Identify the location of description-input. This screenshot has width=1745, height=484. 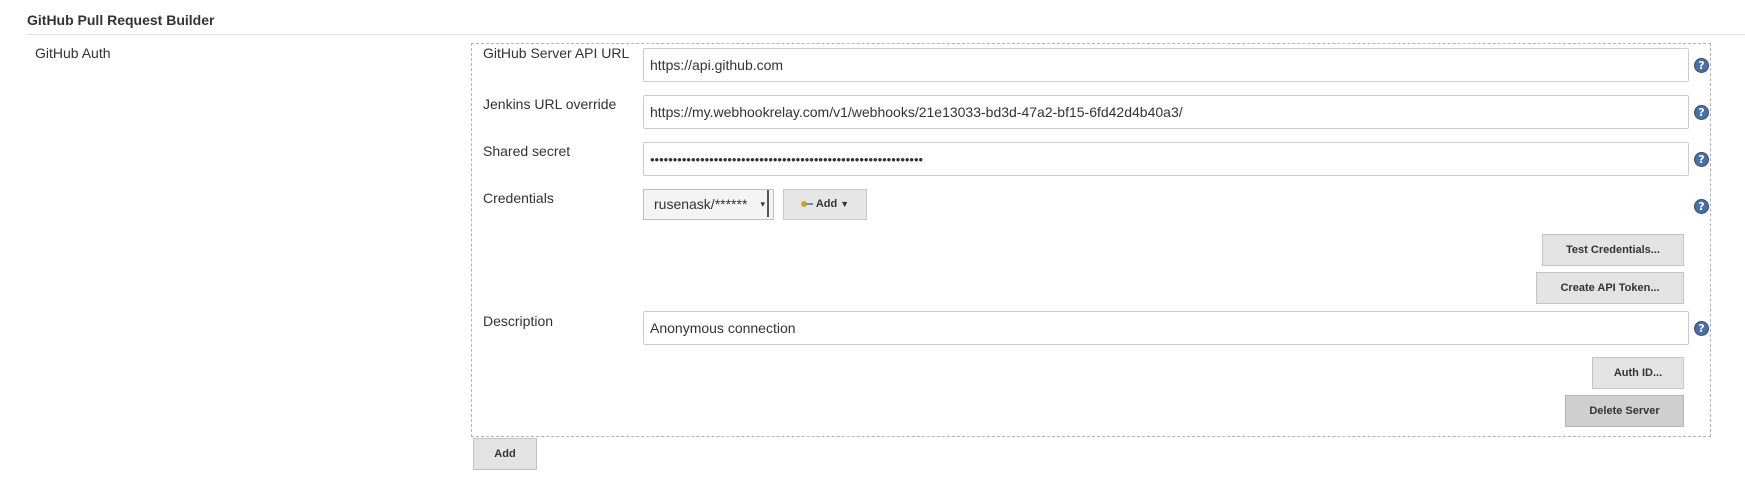
(1166, 328).